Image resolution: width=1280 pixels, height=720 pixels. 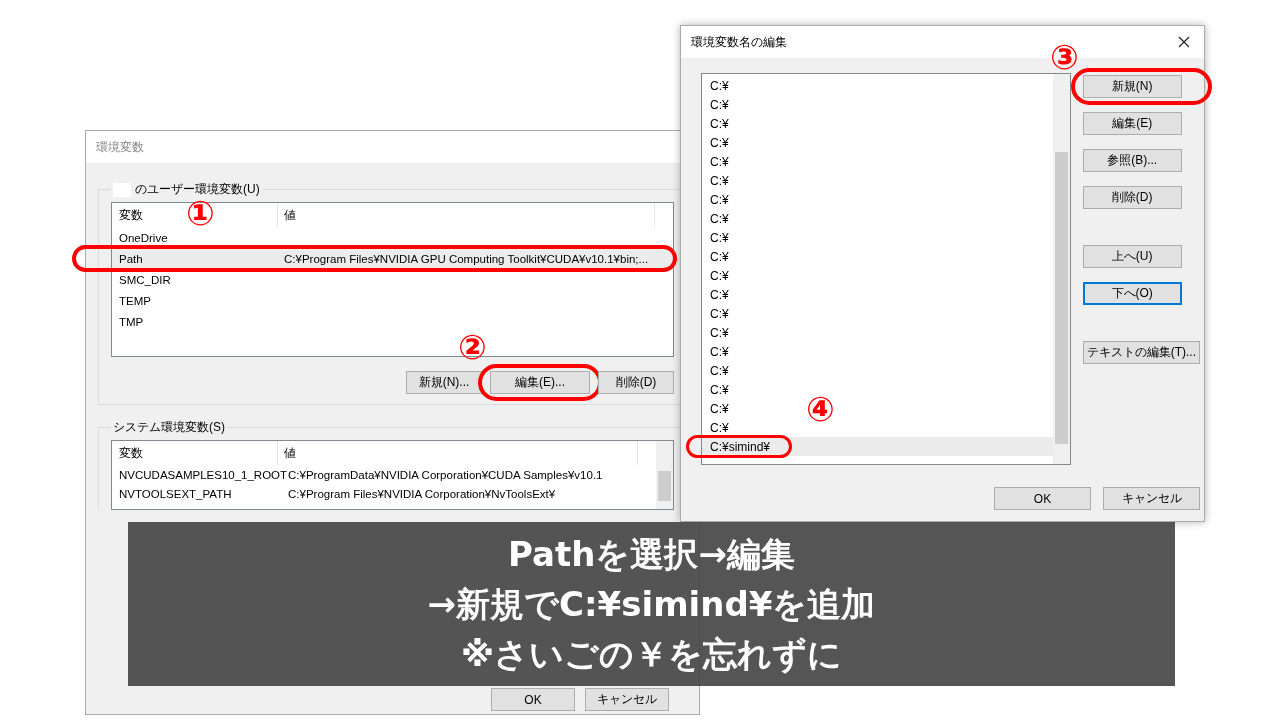 I want to click on window-title: 環境変数名の編集, so click(x=739, y=42).